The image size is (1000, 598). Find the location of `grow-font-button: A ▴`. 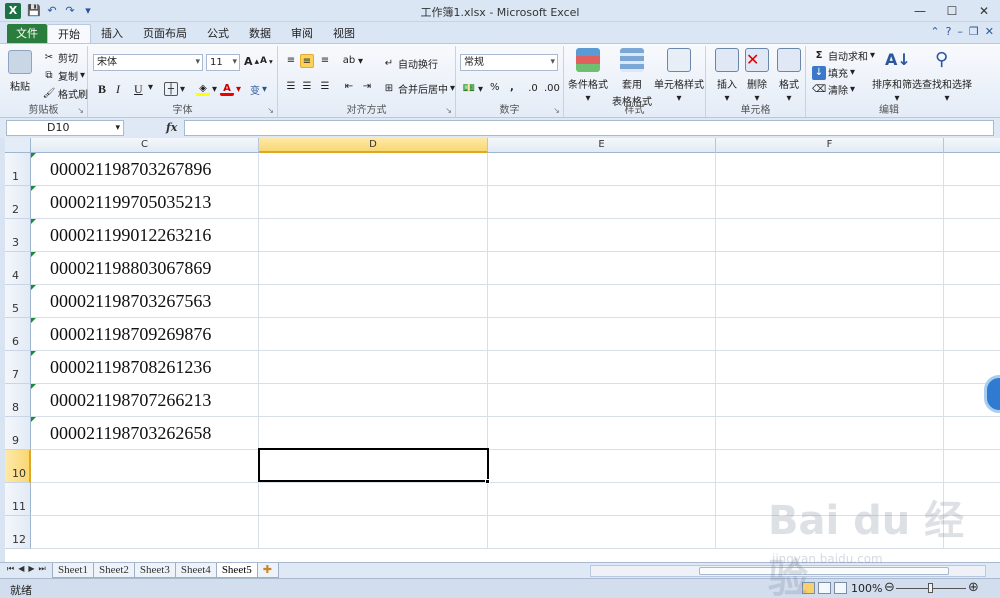

grow-font-button: A ▴ is located at coordinates (251, 61).